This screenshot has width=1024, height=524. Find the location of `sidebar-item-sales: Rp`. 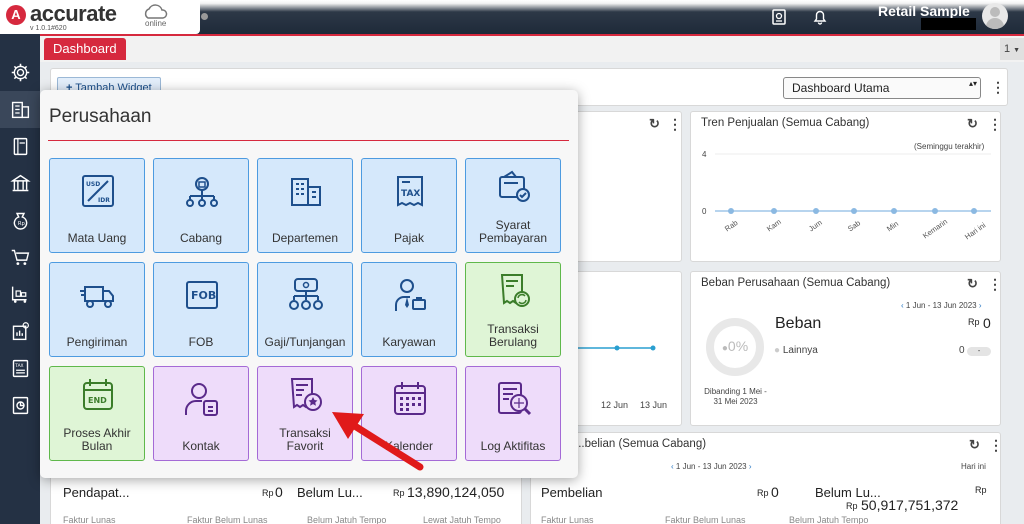

sidebar-item-sales: Rp is located at coordinates (20, 220).